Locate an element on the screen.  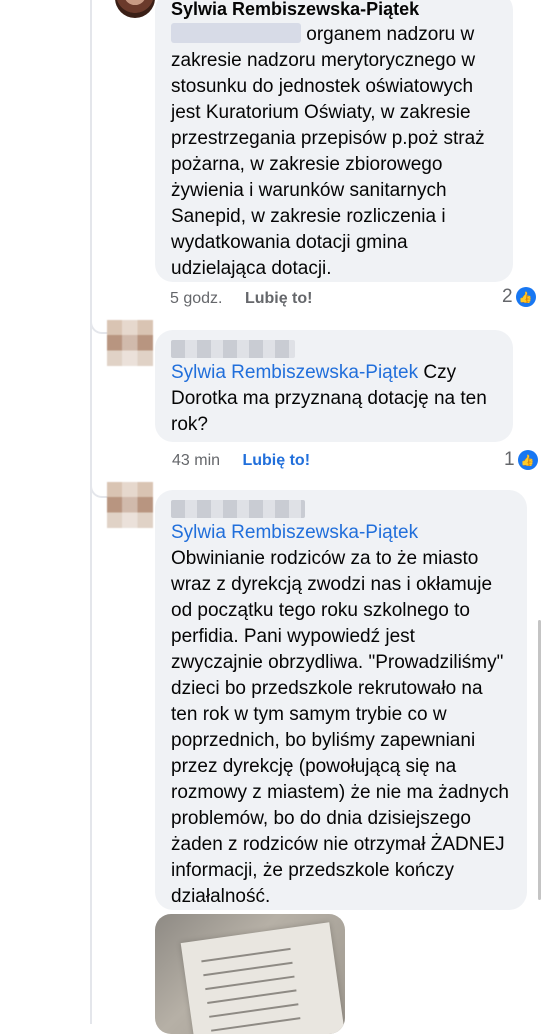
attached-photo is located at coordinates (250, 974).